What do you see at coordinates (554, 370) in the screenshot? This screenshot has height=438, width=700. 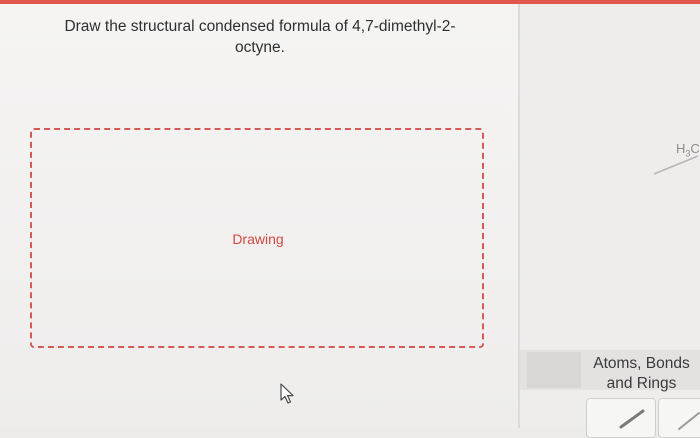 I see `section-swatch` at bounding box center [554, 370].